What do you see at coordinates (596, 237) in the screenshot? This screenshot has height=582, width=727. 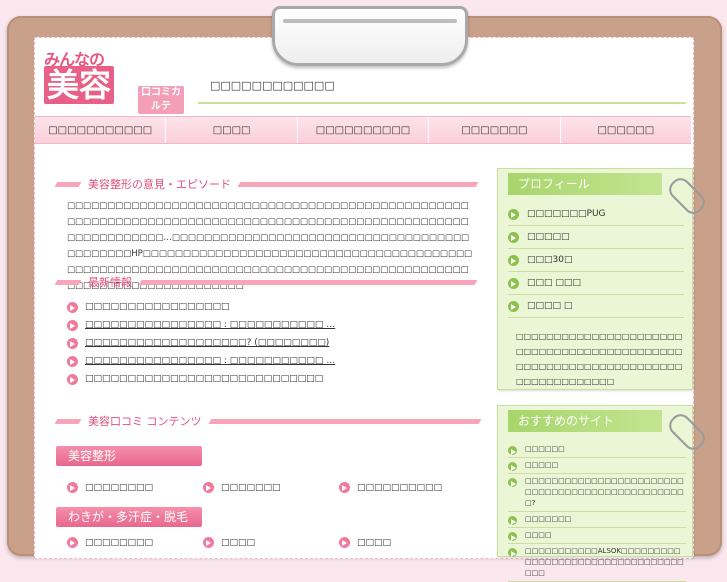 I see `profile-item: □□□□□` at bounding box center [596, 237].